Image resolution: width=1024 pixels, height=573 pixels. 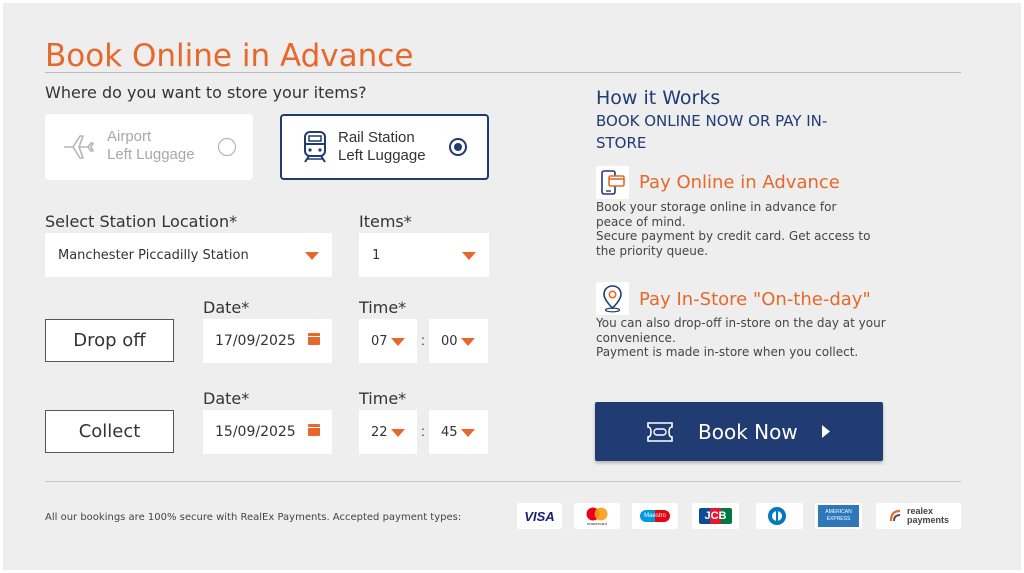 I want to click on airport-label-line1: Airport, so click(x=129, y=136).